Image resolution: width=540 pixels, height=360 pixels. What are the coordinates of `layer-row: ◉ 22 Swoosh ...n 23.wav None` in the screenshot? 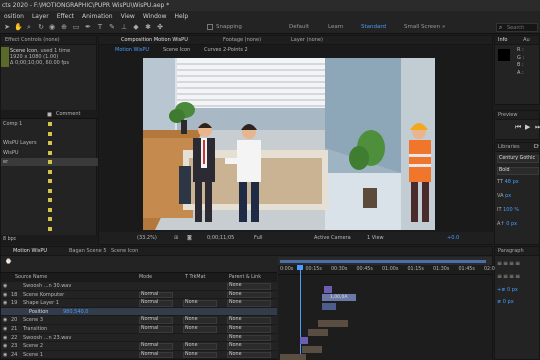 It's located at (139, 338).